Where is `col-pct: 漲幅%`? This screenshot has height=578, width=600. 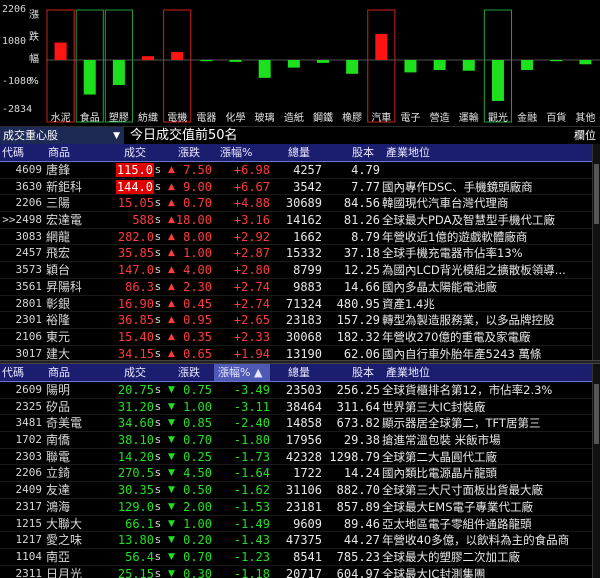 col-pct: 漲幅% is located at coordinates (236, 152).